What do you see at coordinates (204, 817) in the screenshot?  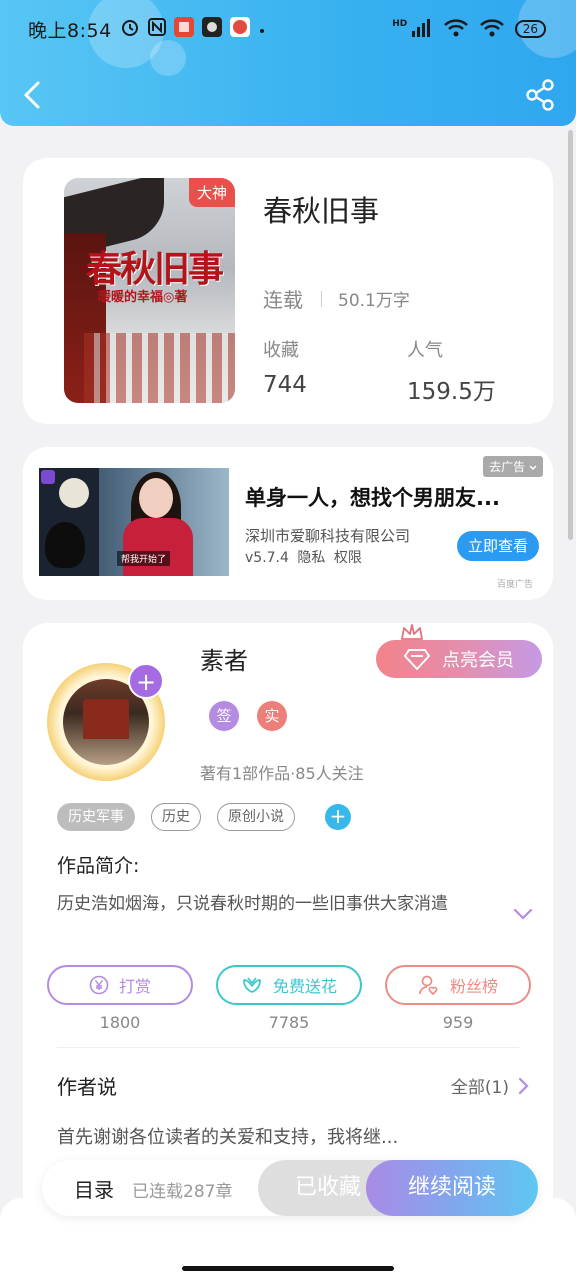 I see `tag-list: 历史军事 历史 原创小说 +` at bounding box center [204, 817].